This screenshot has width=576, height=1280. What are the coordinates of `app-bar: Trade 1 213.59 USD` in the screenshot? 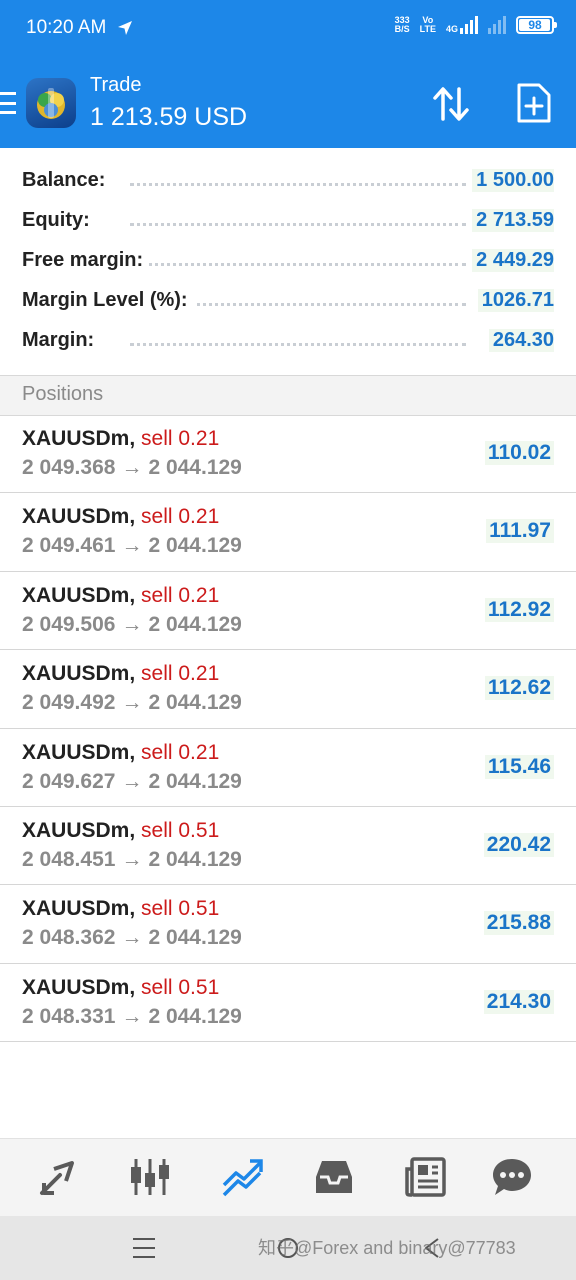 It's located at (288, 103).